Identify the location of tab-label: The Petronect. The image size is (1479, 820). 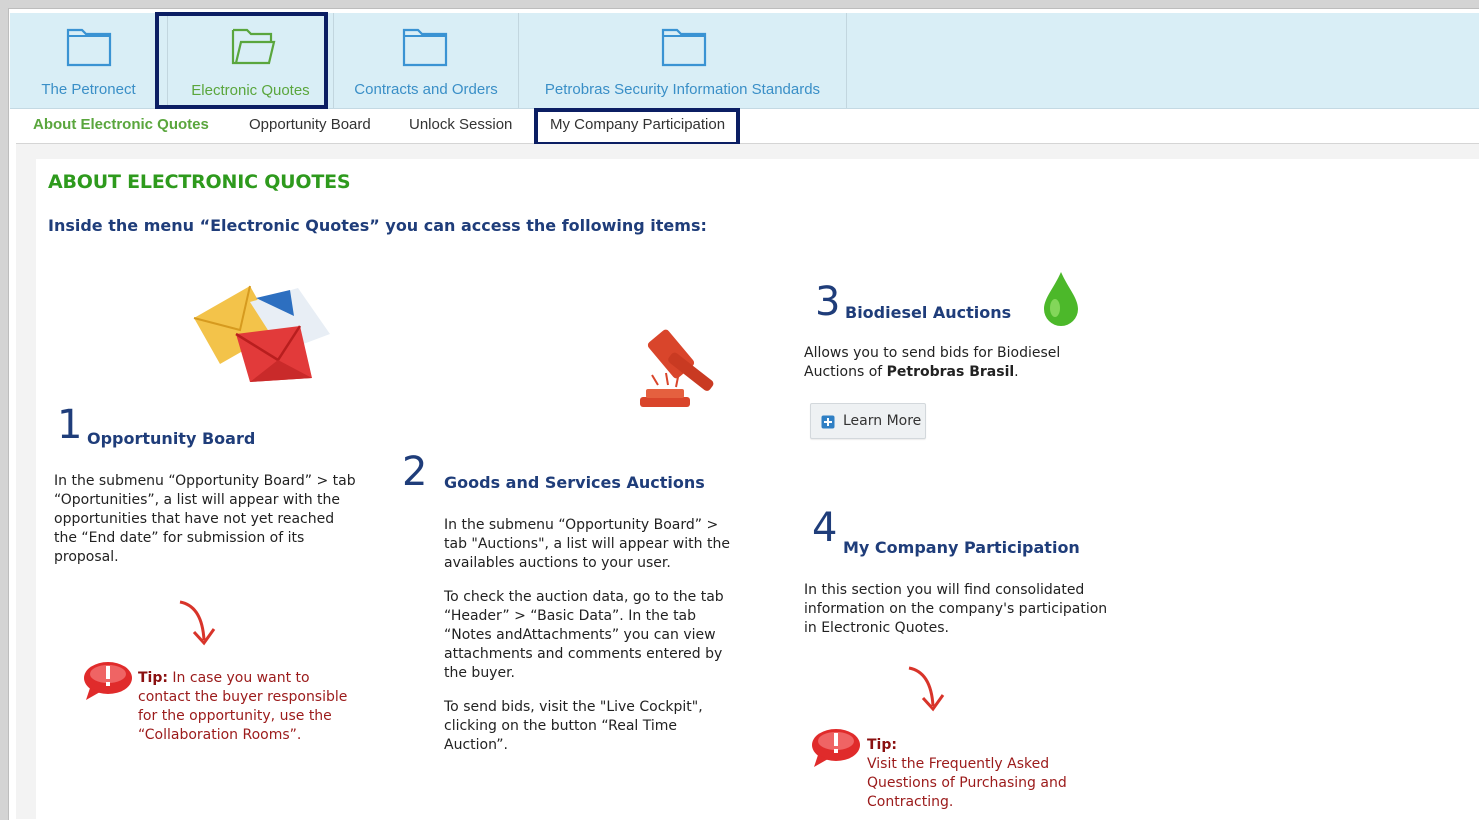
(88, 89).